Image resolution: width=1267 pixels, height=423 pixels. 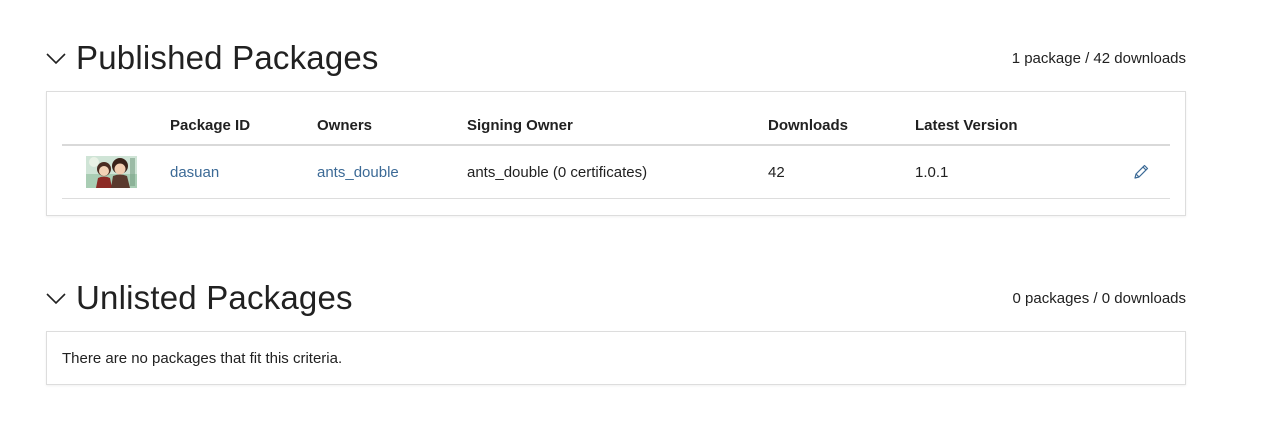 I want to click on column-header-downloads: Downloads, so click(x=841, y=126).